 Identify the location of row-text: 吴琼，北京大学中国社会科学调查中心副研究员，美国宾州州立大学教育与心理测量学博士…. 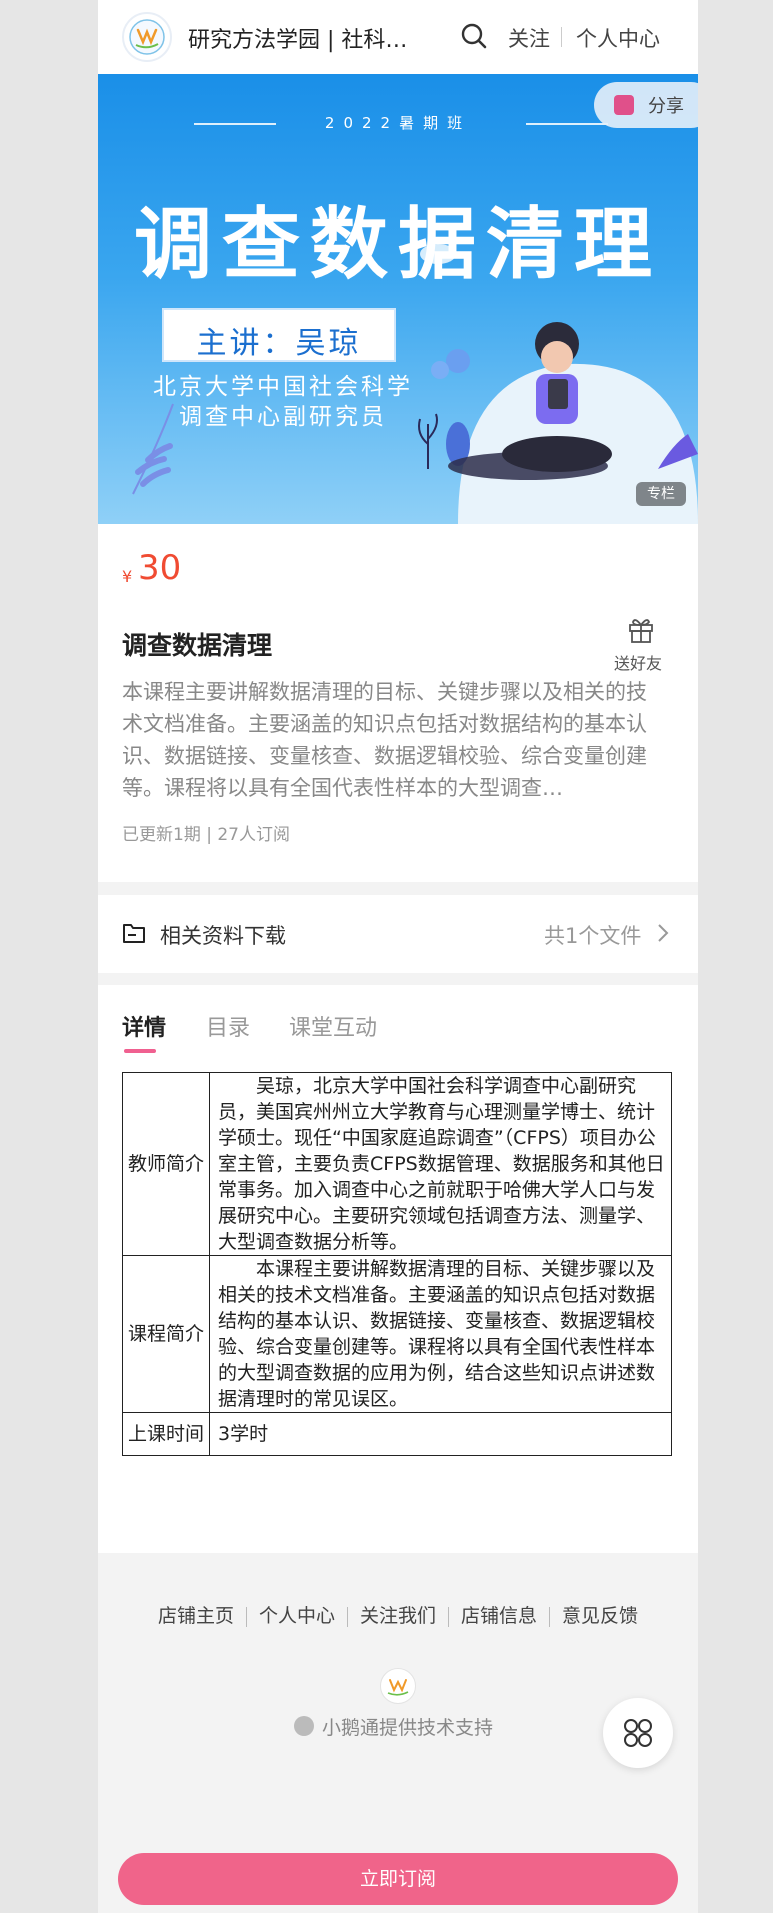
(440, 1164).